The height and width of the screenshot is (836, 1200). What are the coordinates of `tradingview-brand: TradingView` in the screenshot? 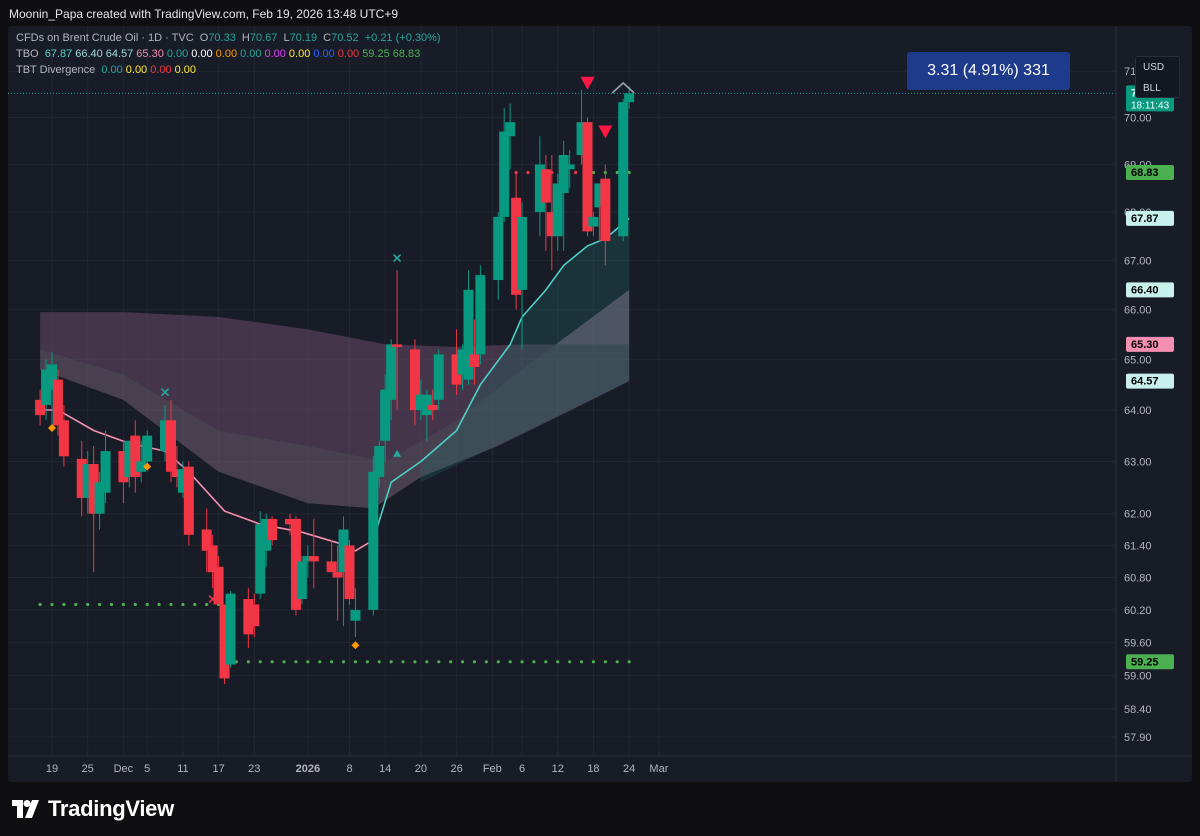 It's located at (93, 809).